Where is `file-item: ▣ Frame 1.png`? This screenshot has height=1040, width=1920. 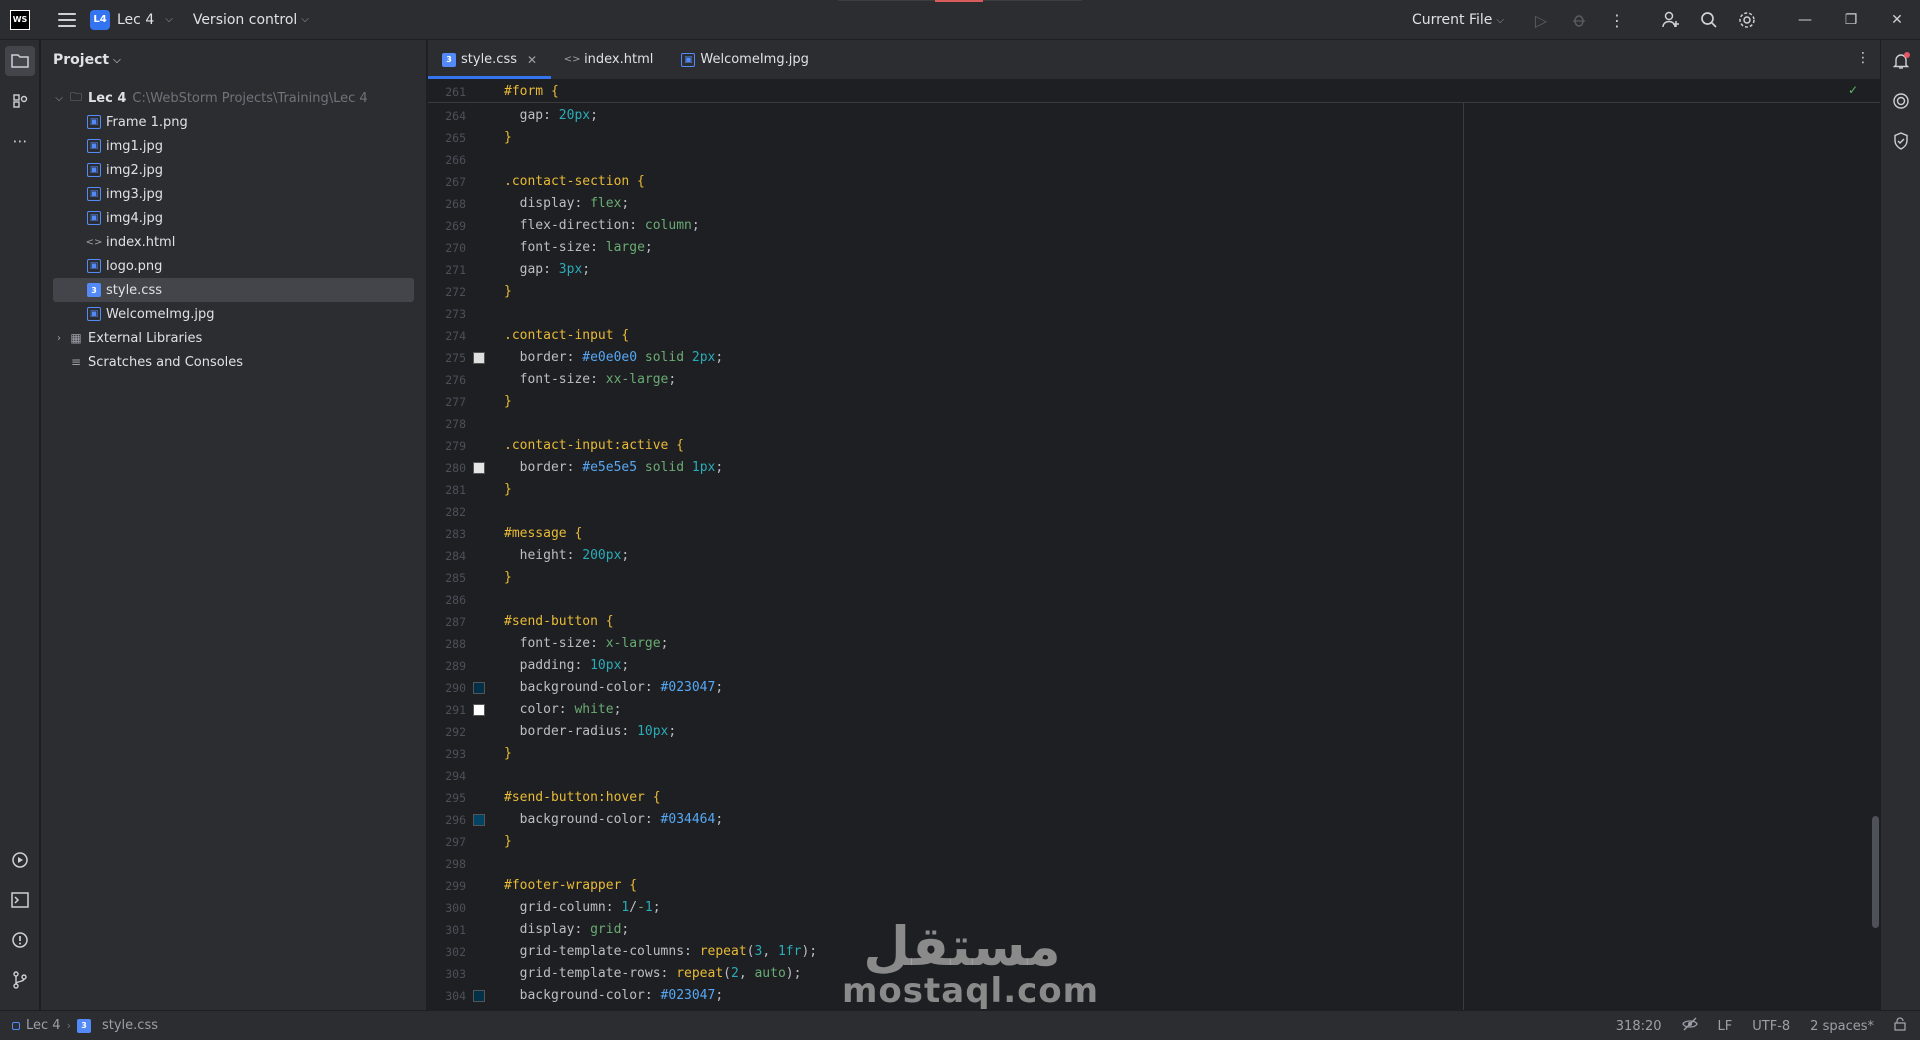 file-item: ▣ Frame 1.png is located at coordinates (233, 122).